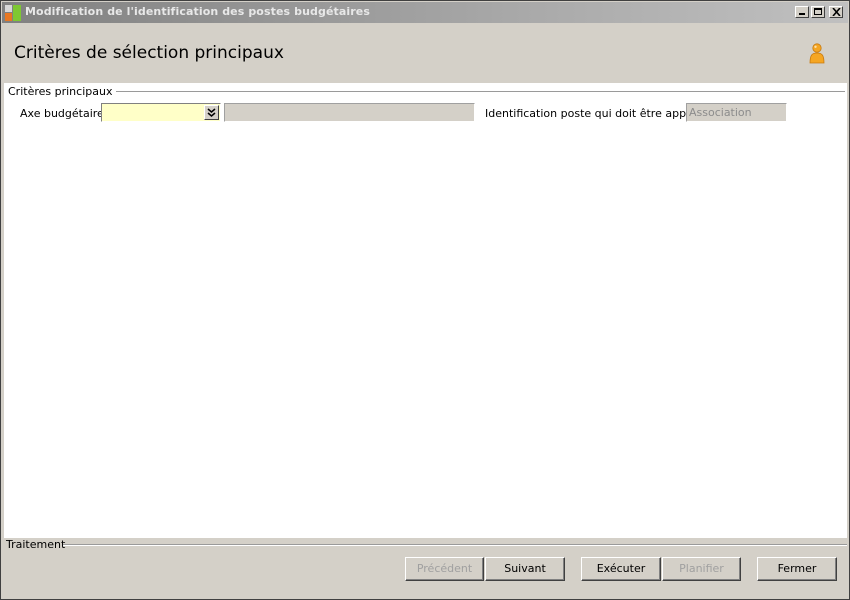 The width and height of the screenshot is (850, 600). I want to click on maximize-button, so click(818, 12).